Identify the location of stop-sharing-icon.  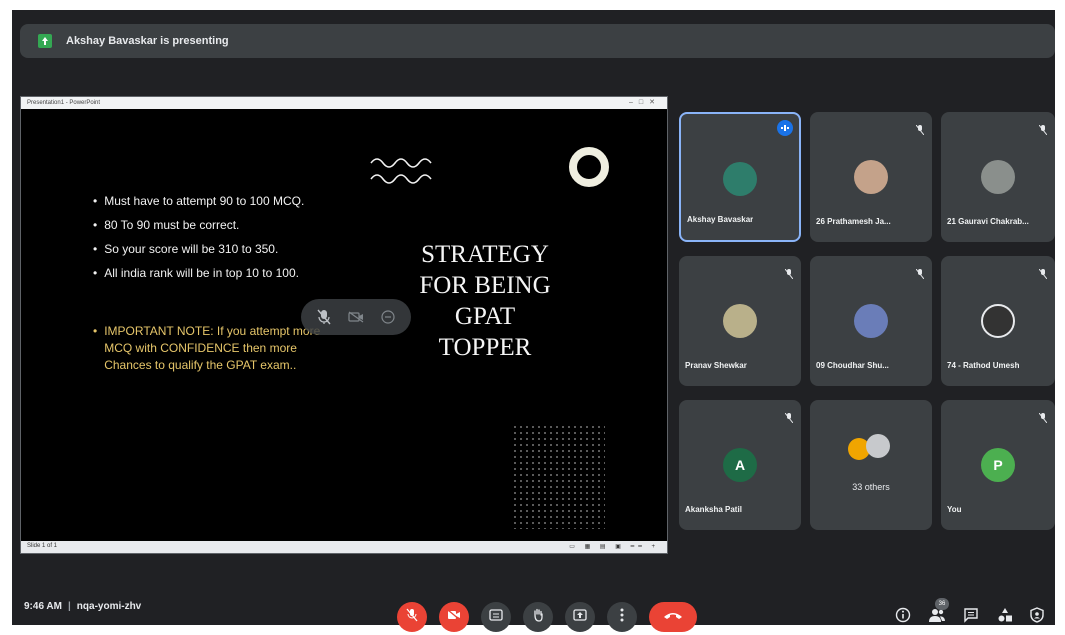
(388, 317).